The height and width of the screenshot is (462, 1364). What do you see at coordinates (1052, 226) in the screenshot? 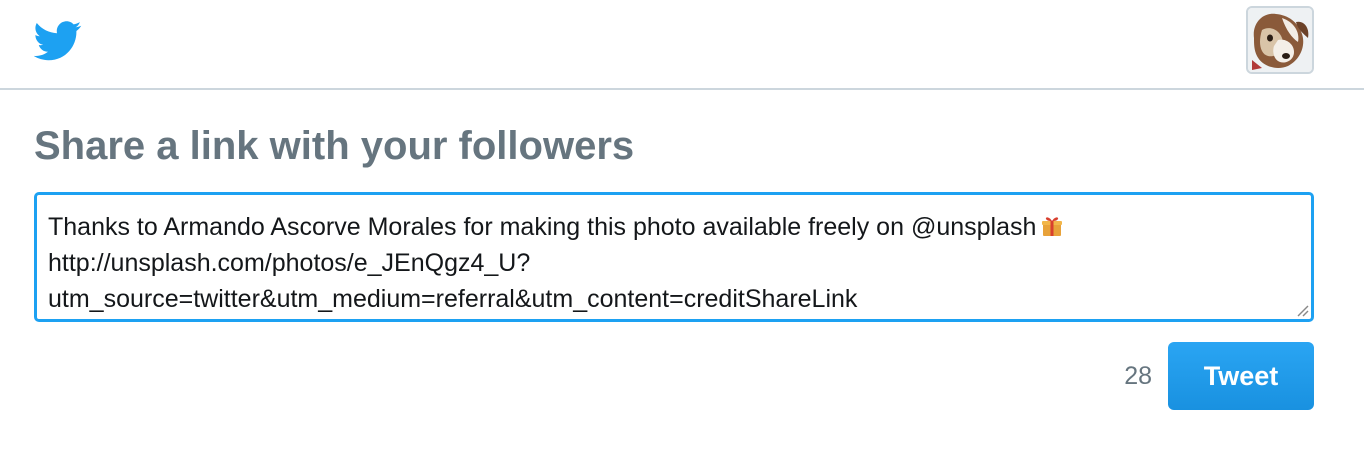
I see `gift-emoji-icon` at bounding box center [1052, 226].